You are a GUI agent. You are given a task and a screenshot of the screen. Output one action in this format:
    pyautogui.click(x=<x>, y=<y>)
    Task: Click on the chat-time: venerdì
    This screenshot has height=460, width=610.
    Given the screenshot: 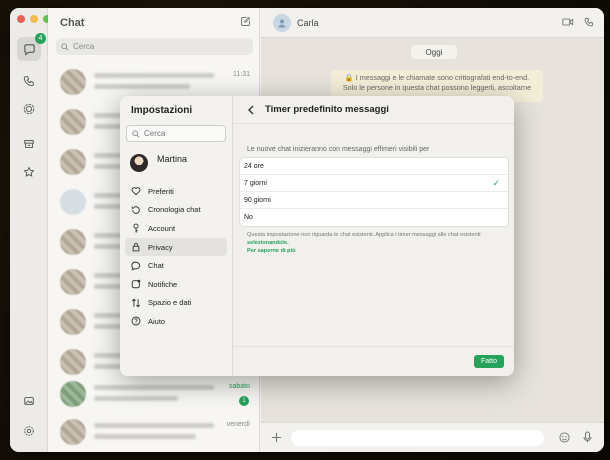 What is the action you would take?
    pyautogui.click(x=238, y=424)
    